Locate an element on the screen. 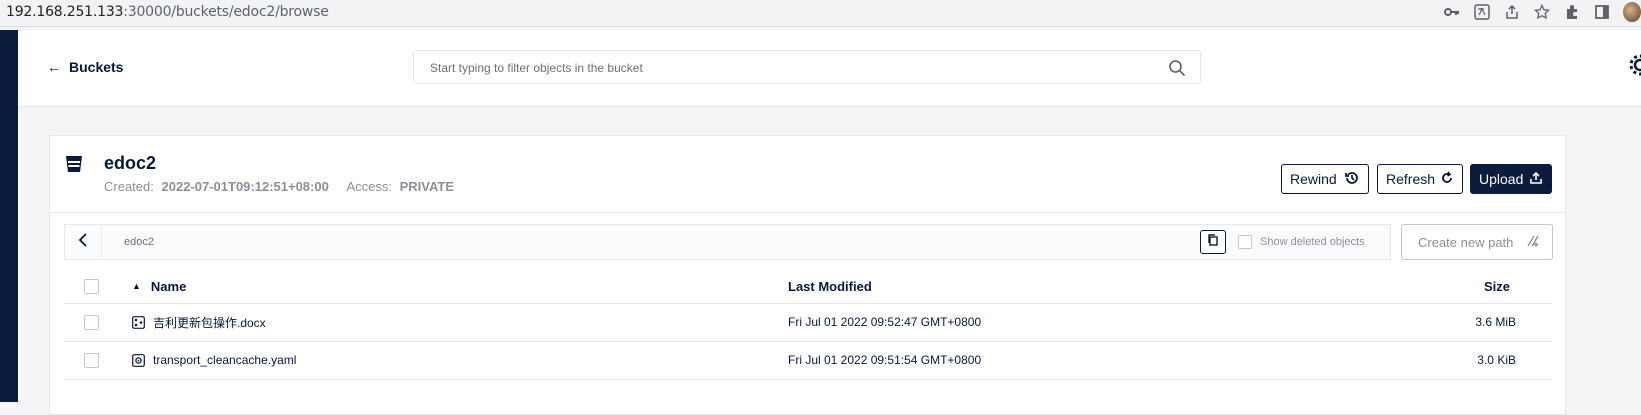 This screenshot has height=415, width=1641. access-label: Access: is located at coordinates (369, 186).